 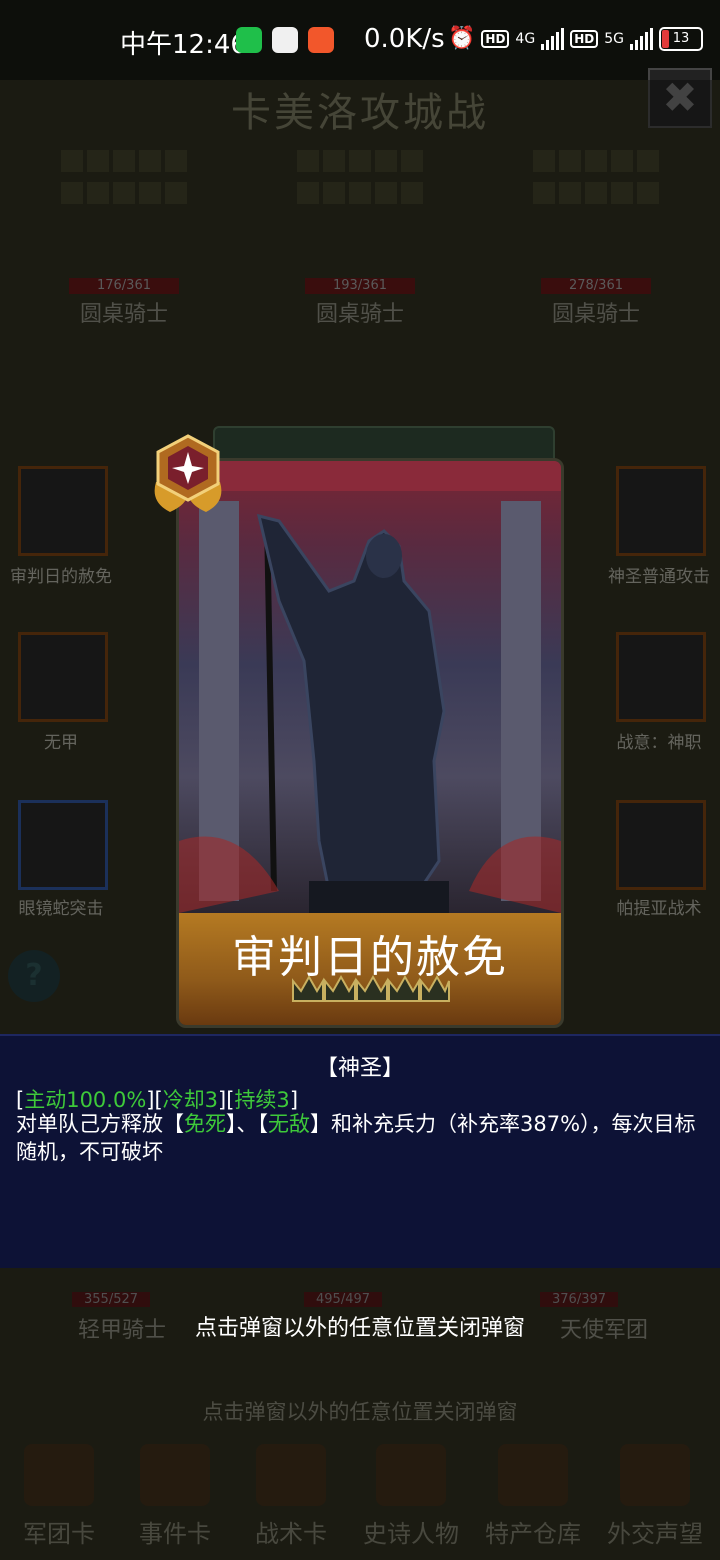 I want to click on active-chance-tag: 主动100.0%, so click(x=85, y=1100).